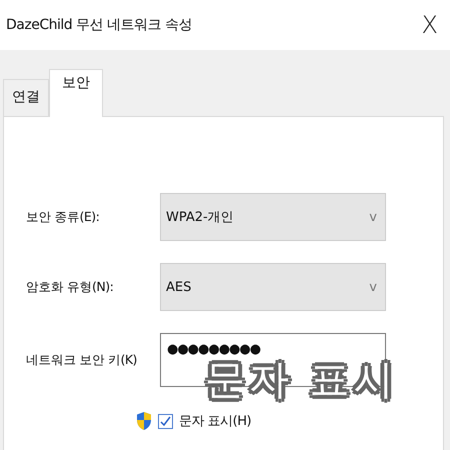 The image size is (450, 450). What do you see at coordinates (430, 25) in the screenshot?
I see `close-button: X` at bounding box center [430, 25].